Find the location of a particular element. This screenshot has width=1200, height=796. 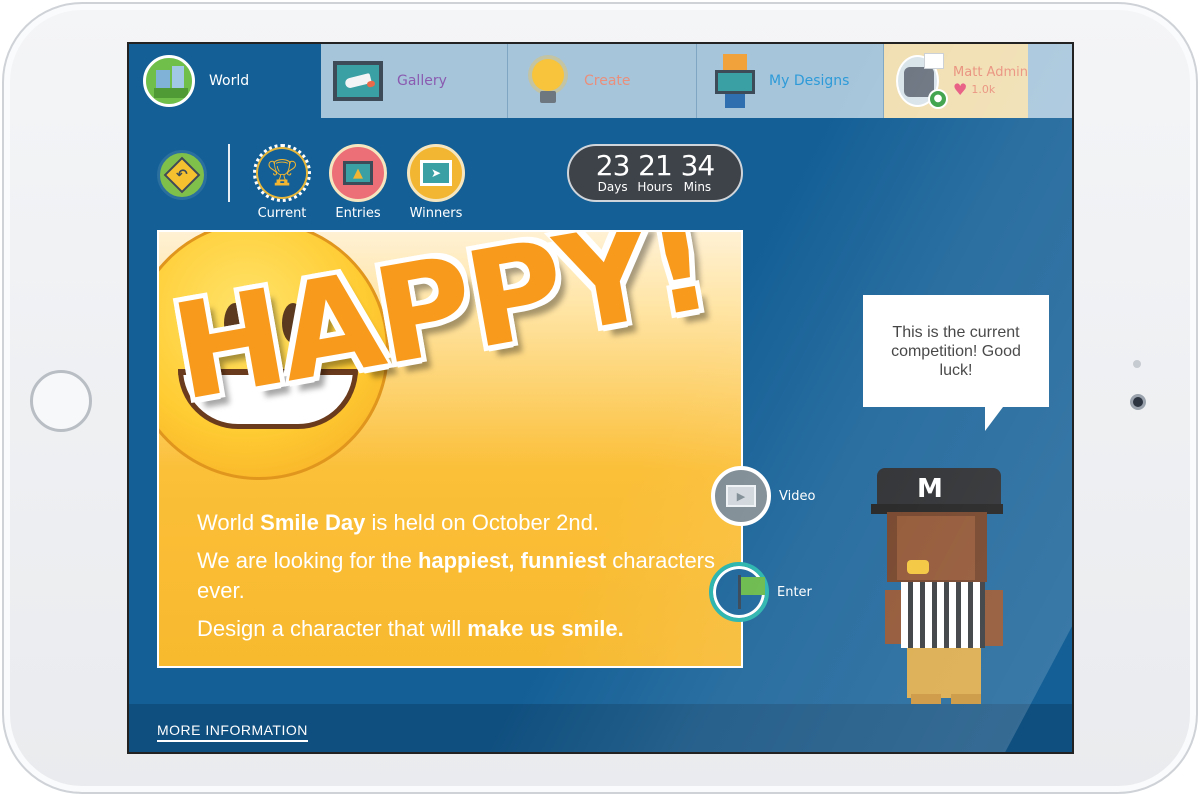

tab-world-label: World is located at coordinates (229, 81).